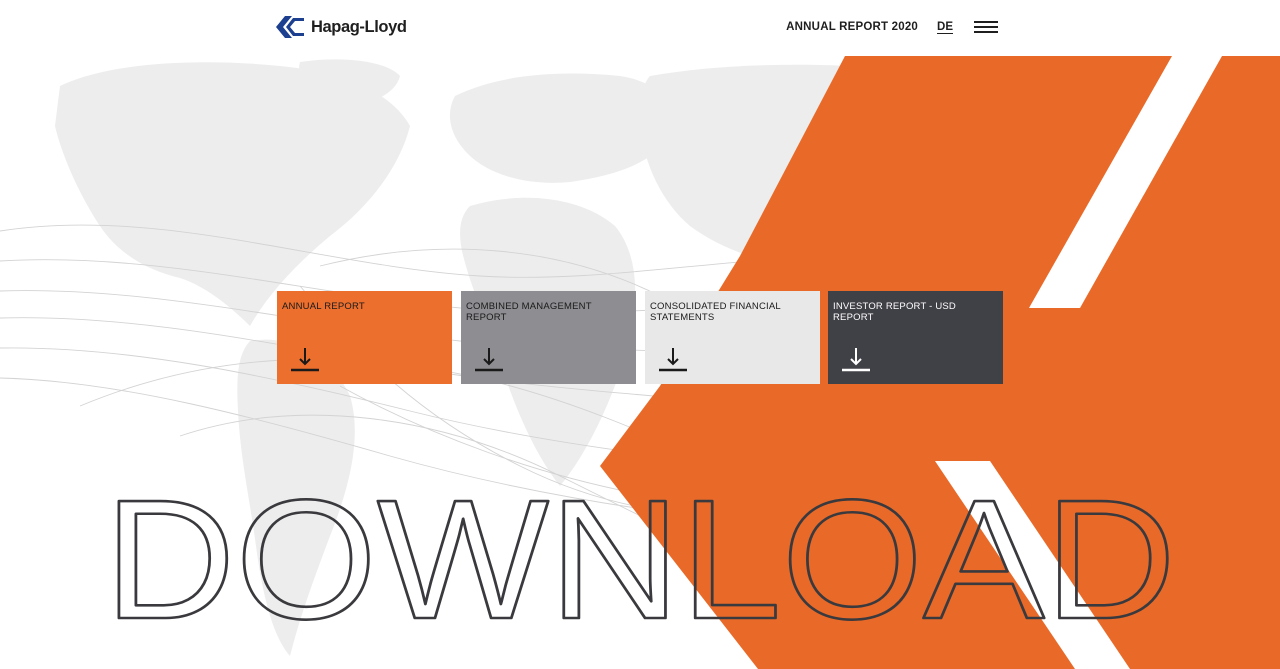 This screenshot has height=669, width=1280. What do you see at coordinates (852, 27) in the screenshot?
I see `annual-report-link: ANNUAL REPORT 2020` at bounding box center [852, 27].